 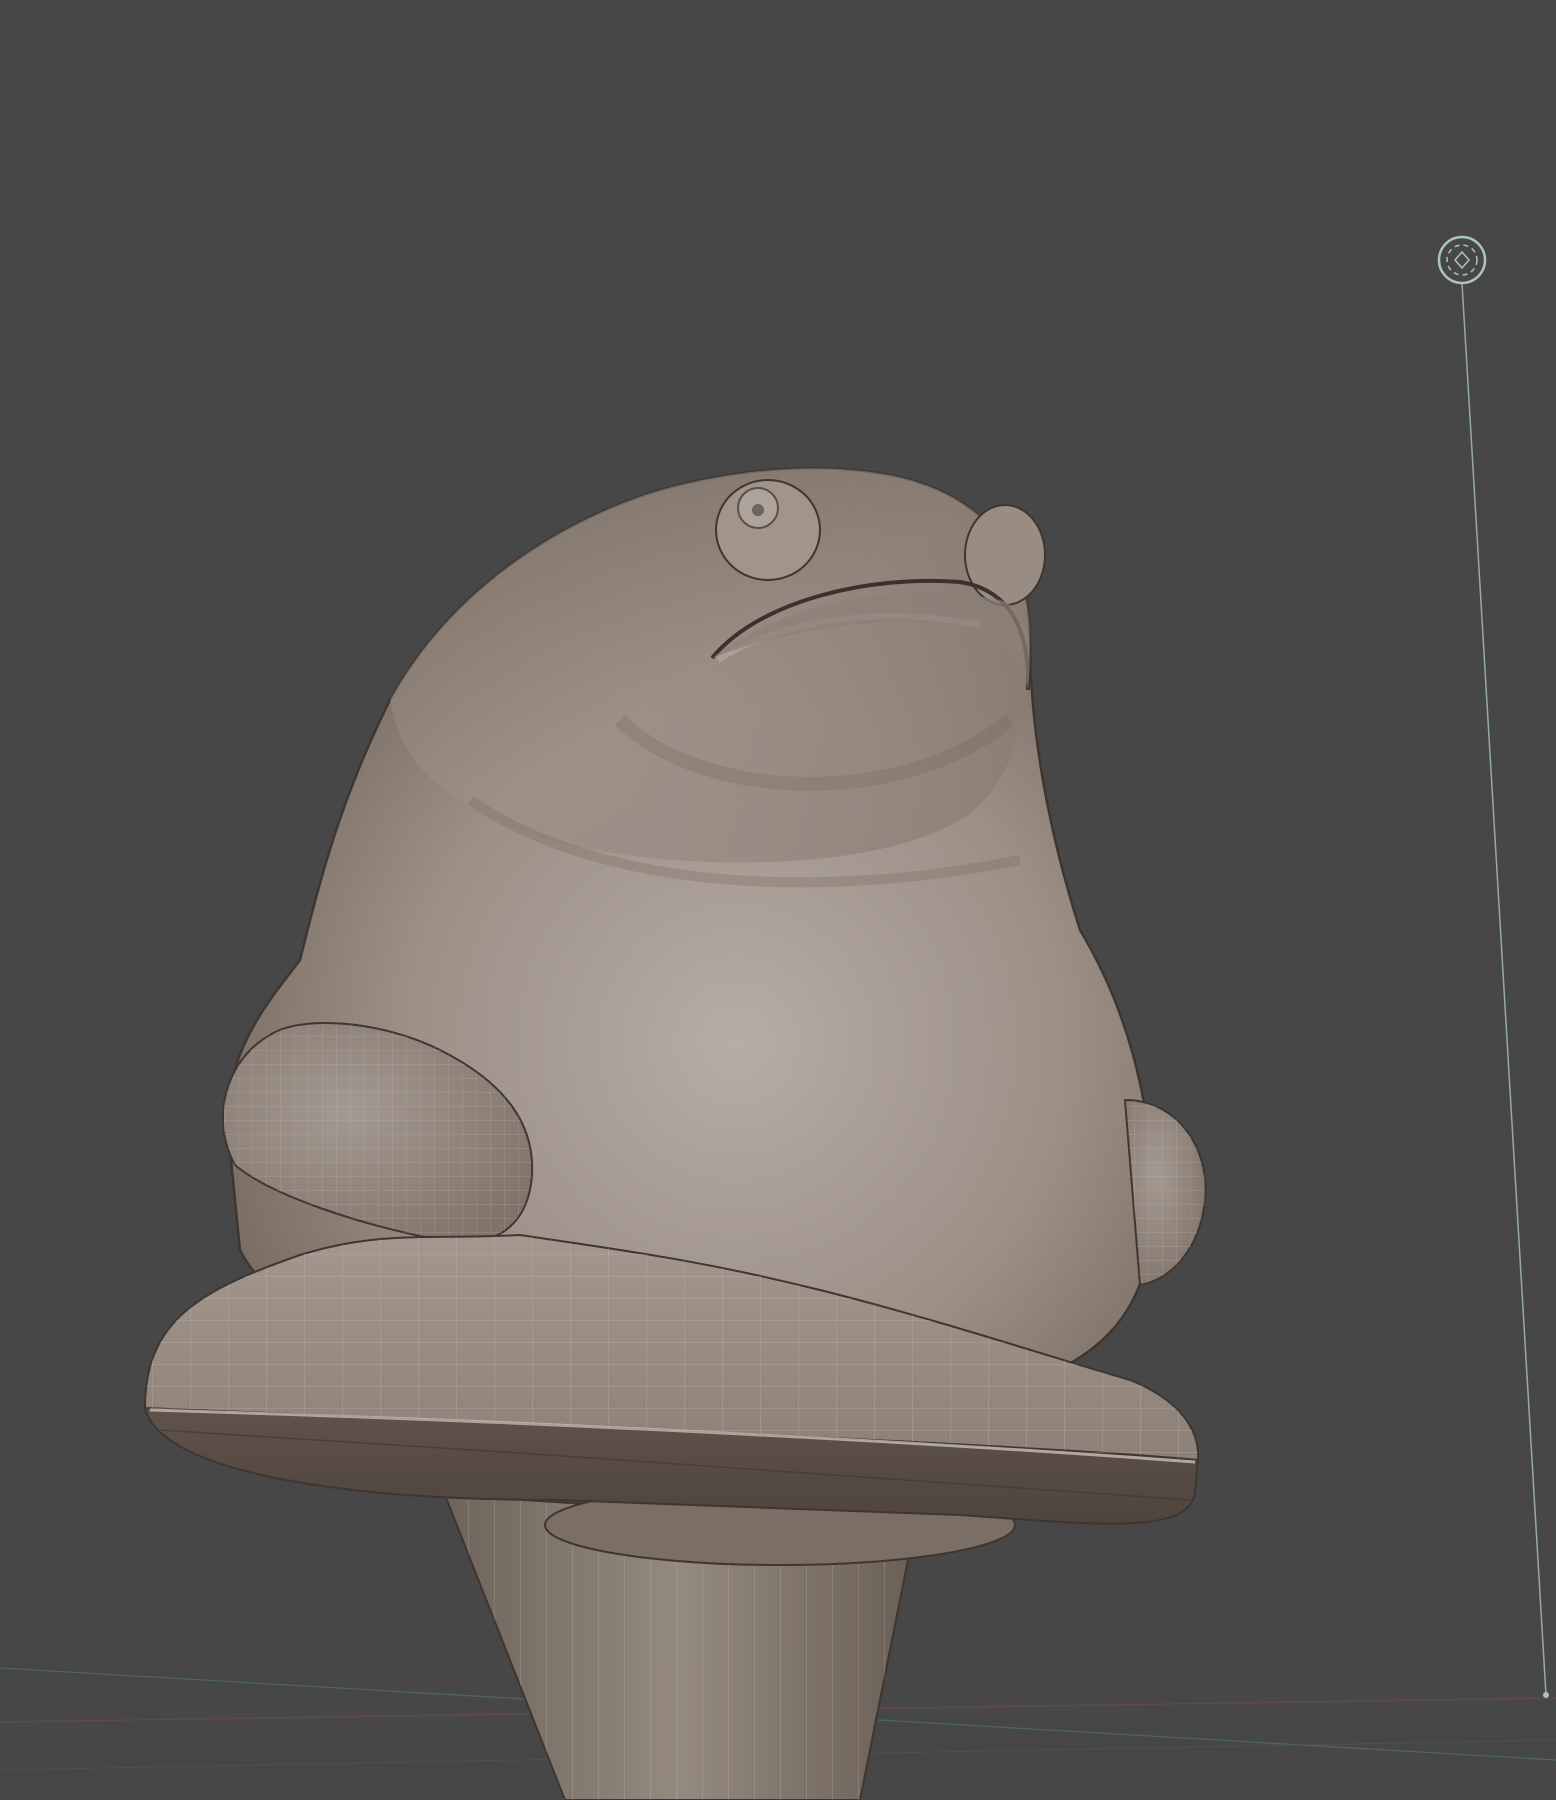 What do you see at coordinates (1504, 989) in the screenshot?
I see `light-direction-line` at bounding box center [1504, 989].